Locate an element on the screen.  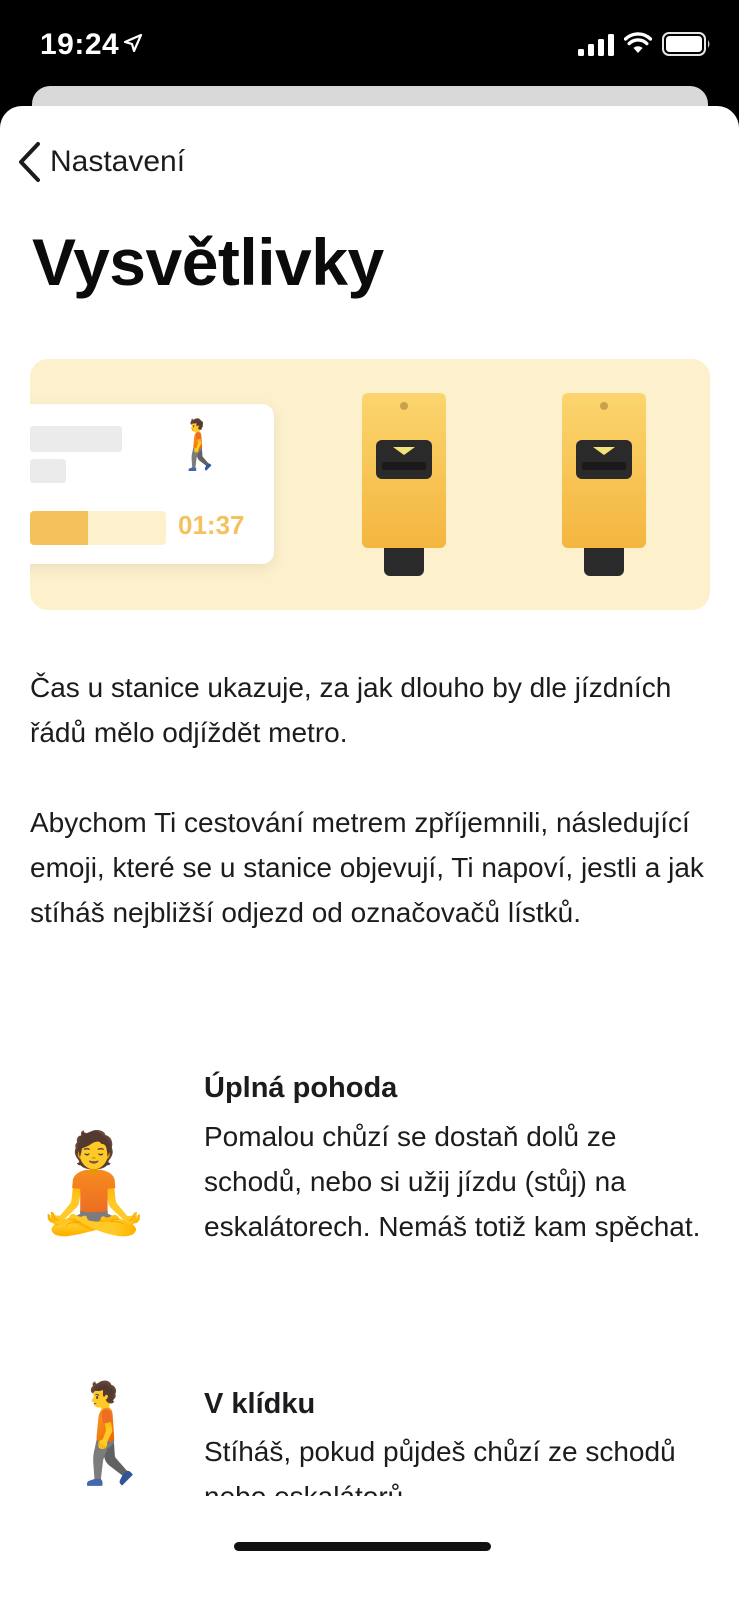
time-progress-fill is located at coordinates (59, 528).